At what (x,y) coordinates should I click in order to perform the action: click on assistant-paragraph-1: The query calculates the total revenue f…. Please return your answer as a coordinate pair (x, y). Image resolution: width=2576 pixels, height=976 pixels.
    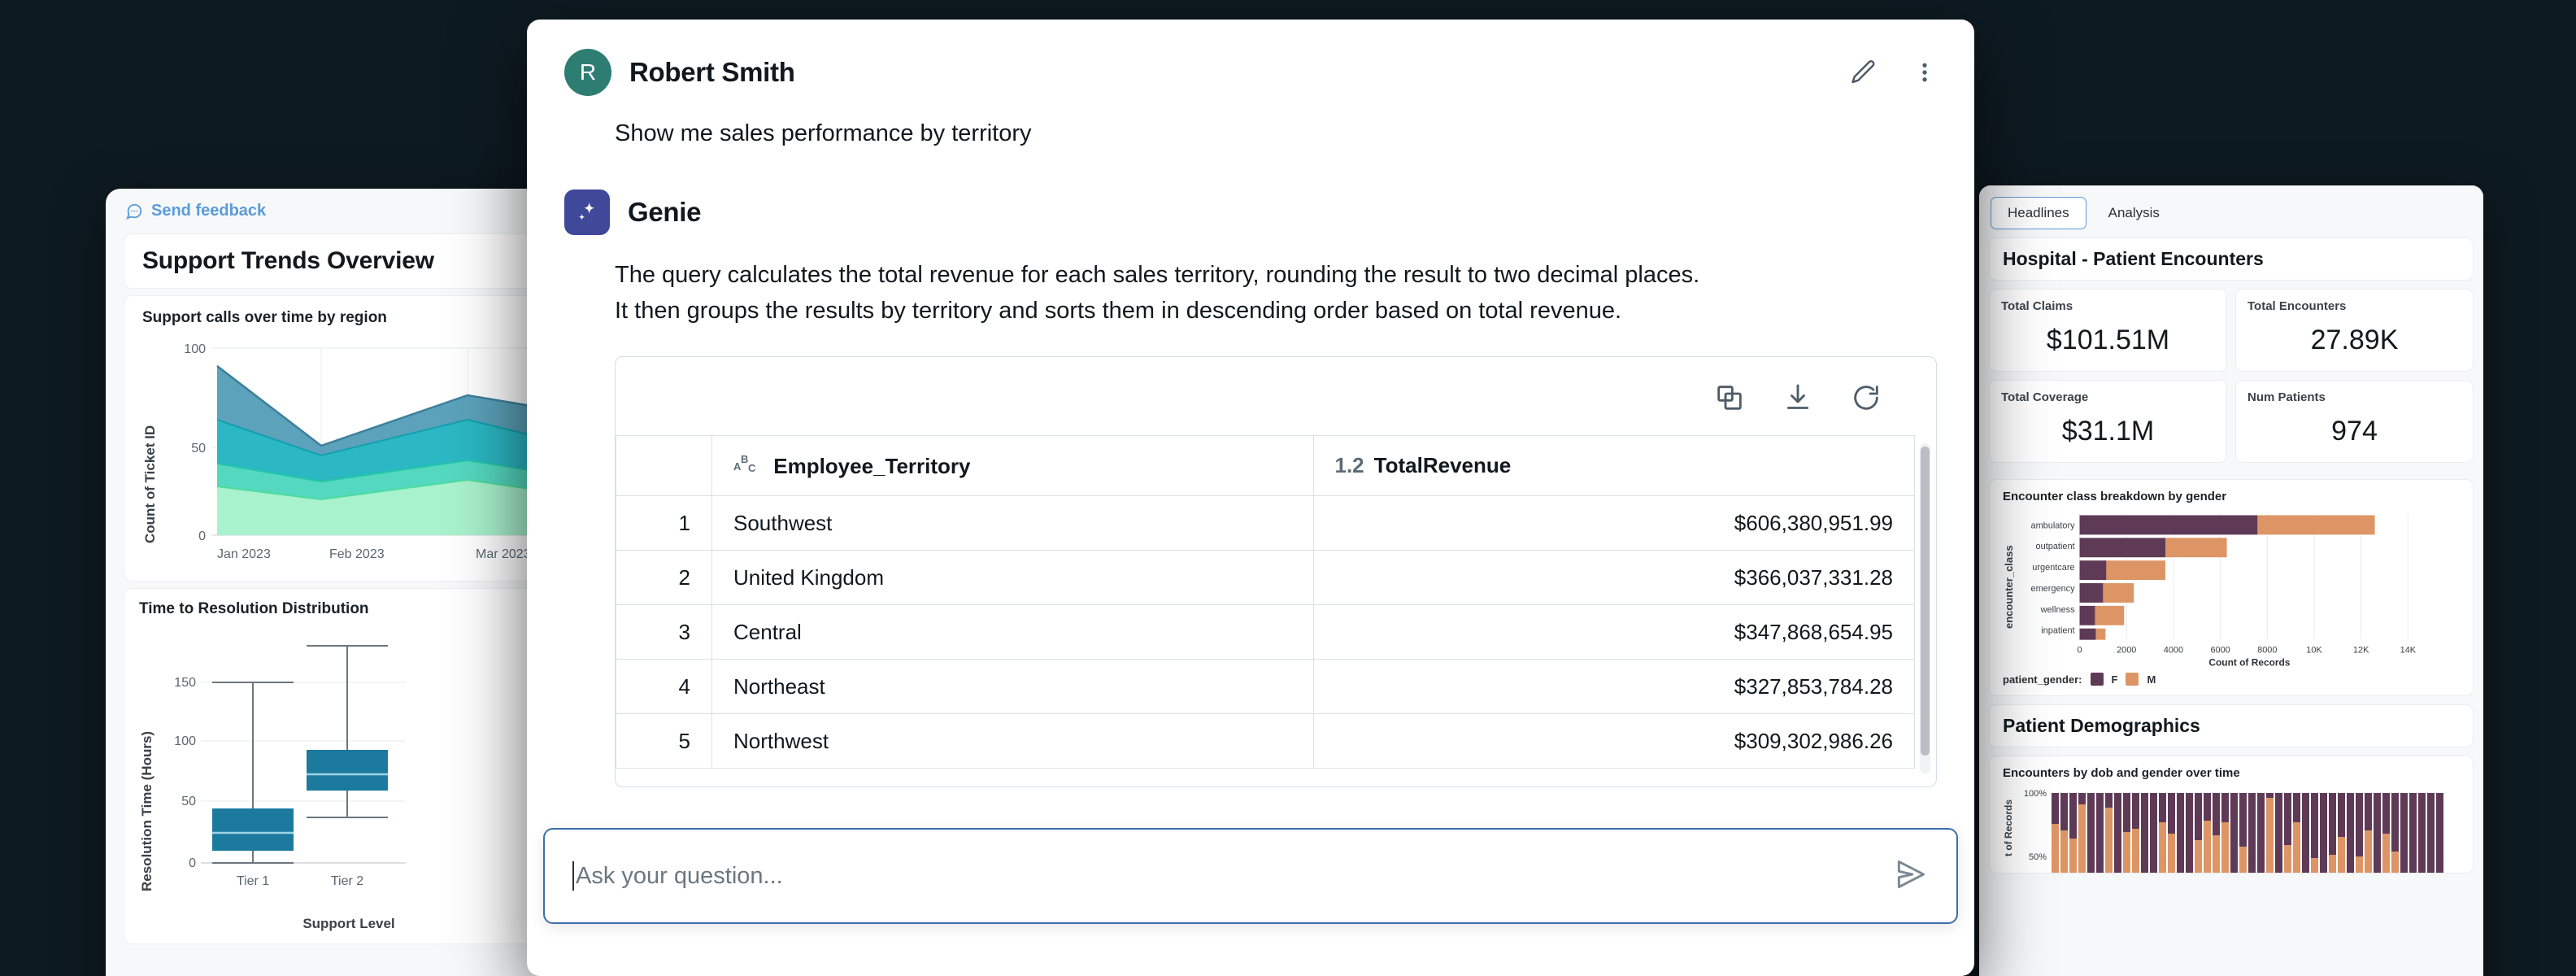
    Looking at the image, I should click on (1157, 275).